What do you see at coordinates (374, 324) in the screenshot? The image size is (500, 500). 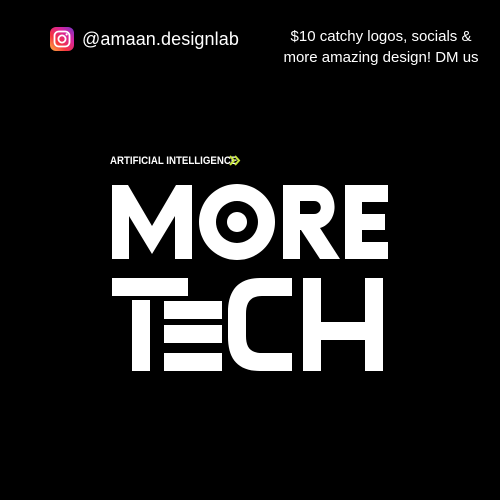 I see `letter-h-right` at bounding box center [374, 324].